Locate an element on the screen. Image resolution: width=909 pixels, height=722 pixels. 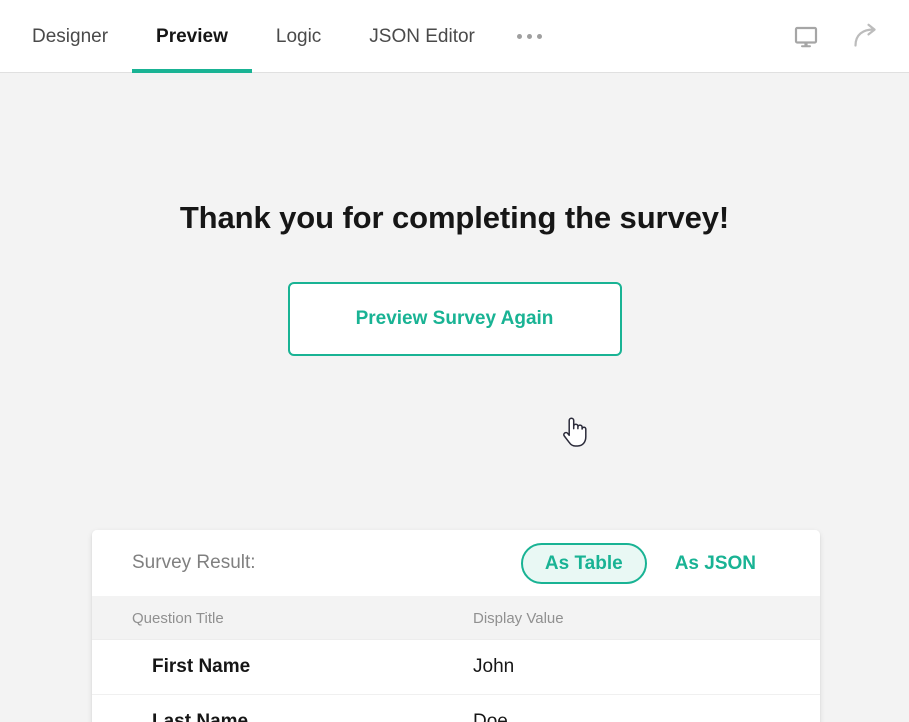
column-header-display-value: Display Value is located at coordinates (642, 618).